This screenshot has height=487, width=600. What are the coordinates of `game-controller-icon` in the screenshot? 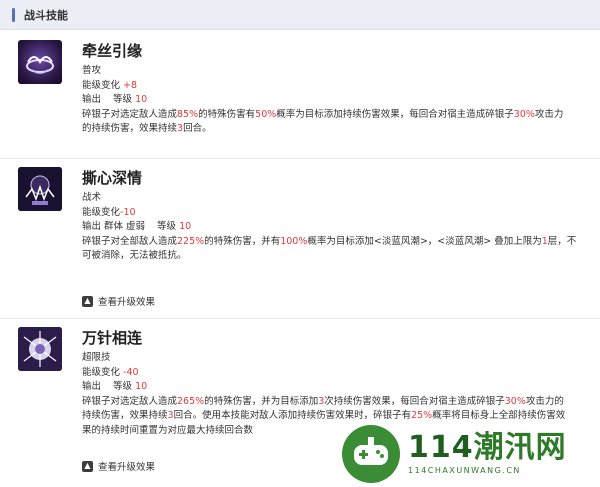 It's located at (371, 453).